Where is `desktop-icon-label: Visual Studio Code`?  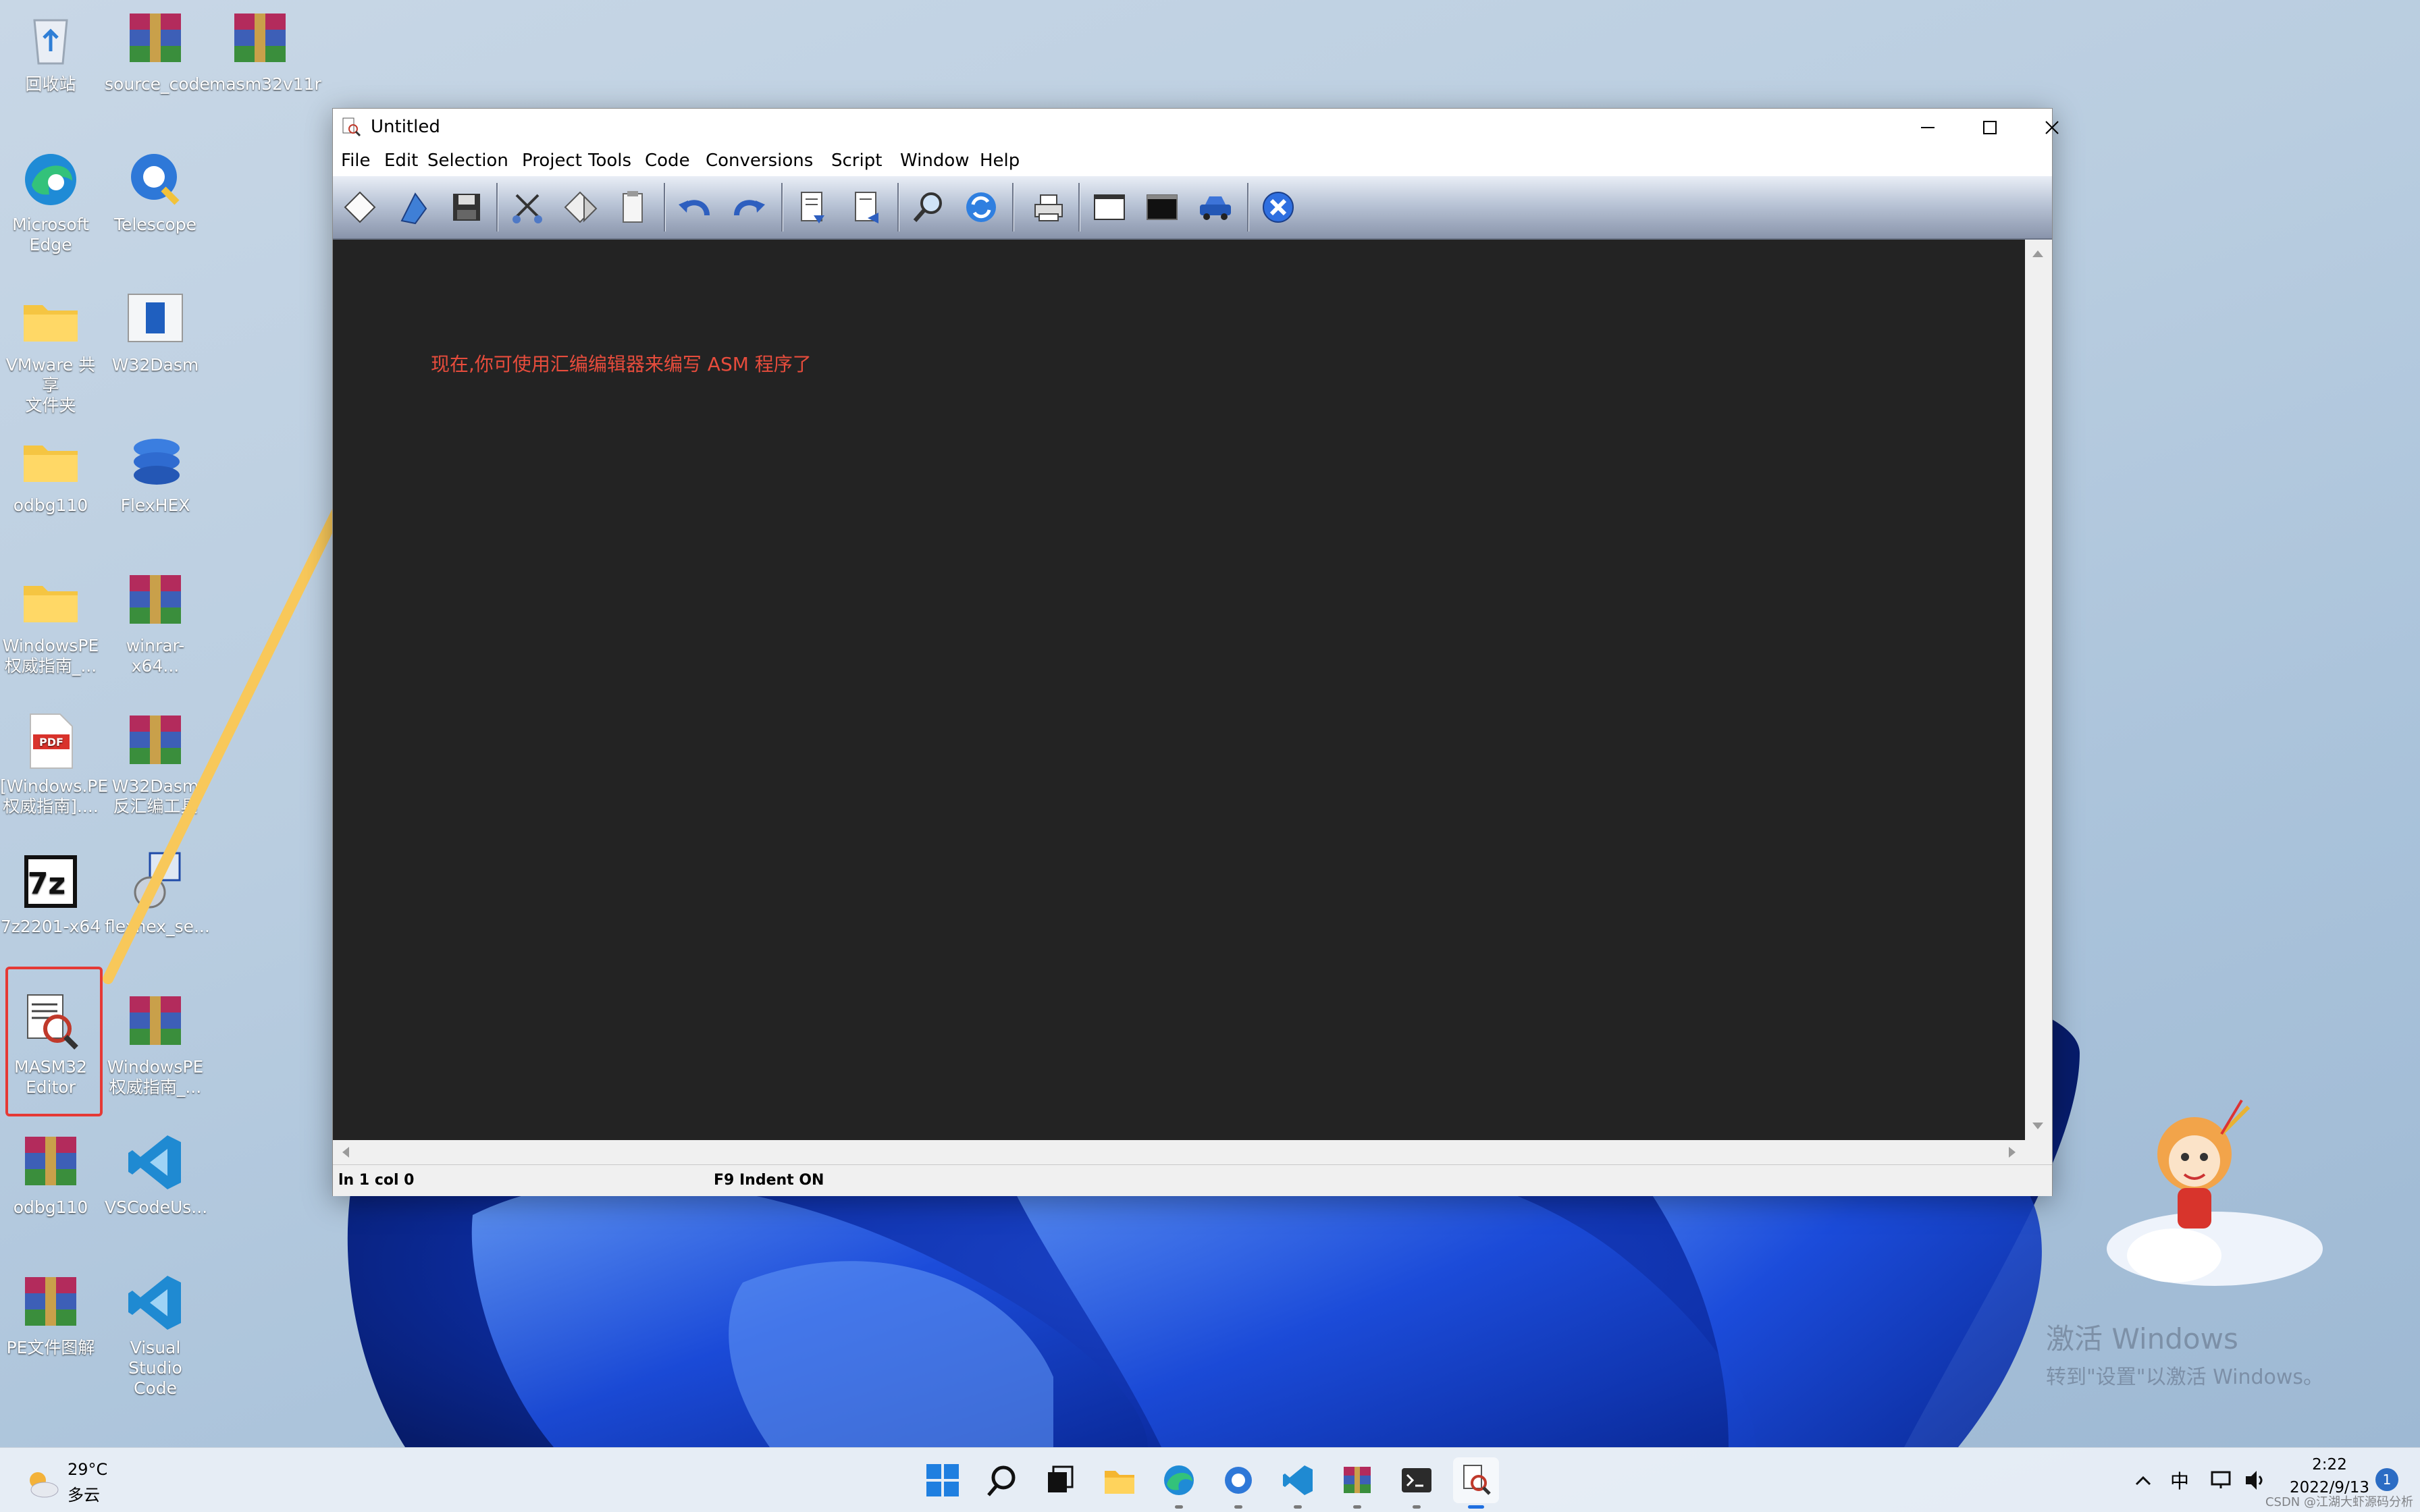 desktop-icon-label: Visual Studio Code is located at coordinates (155, 1368).